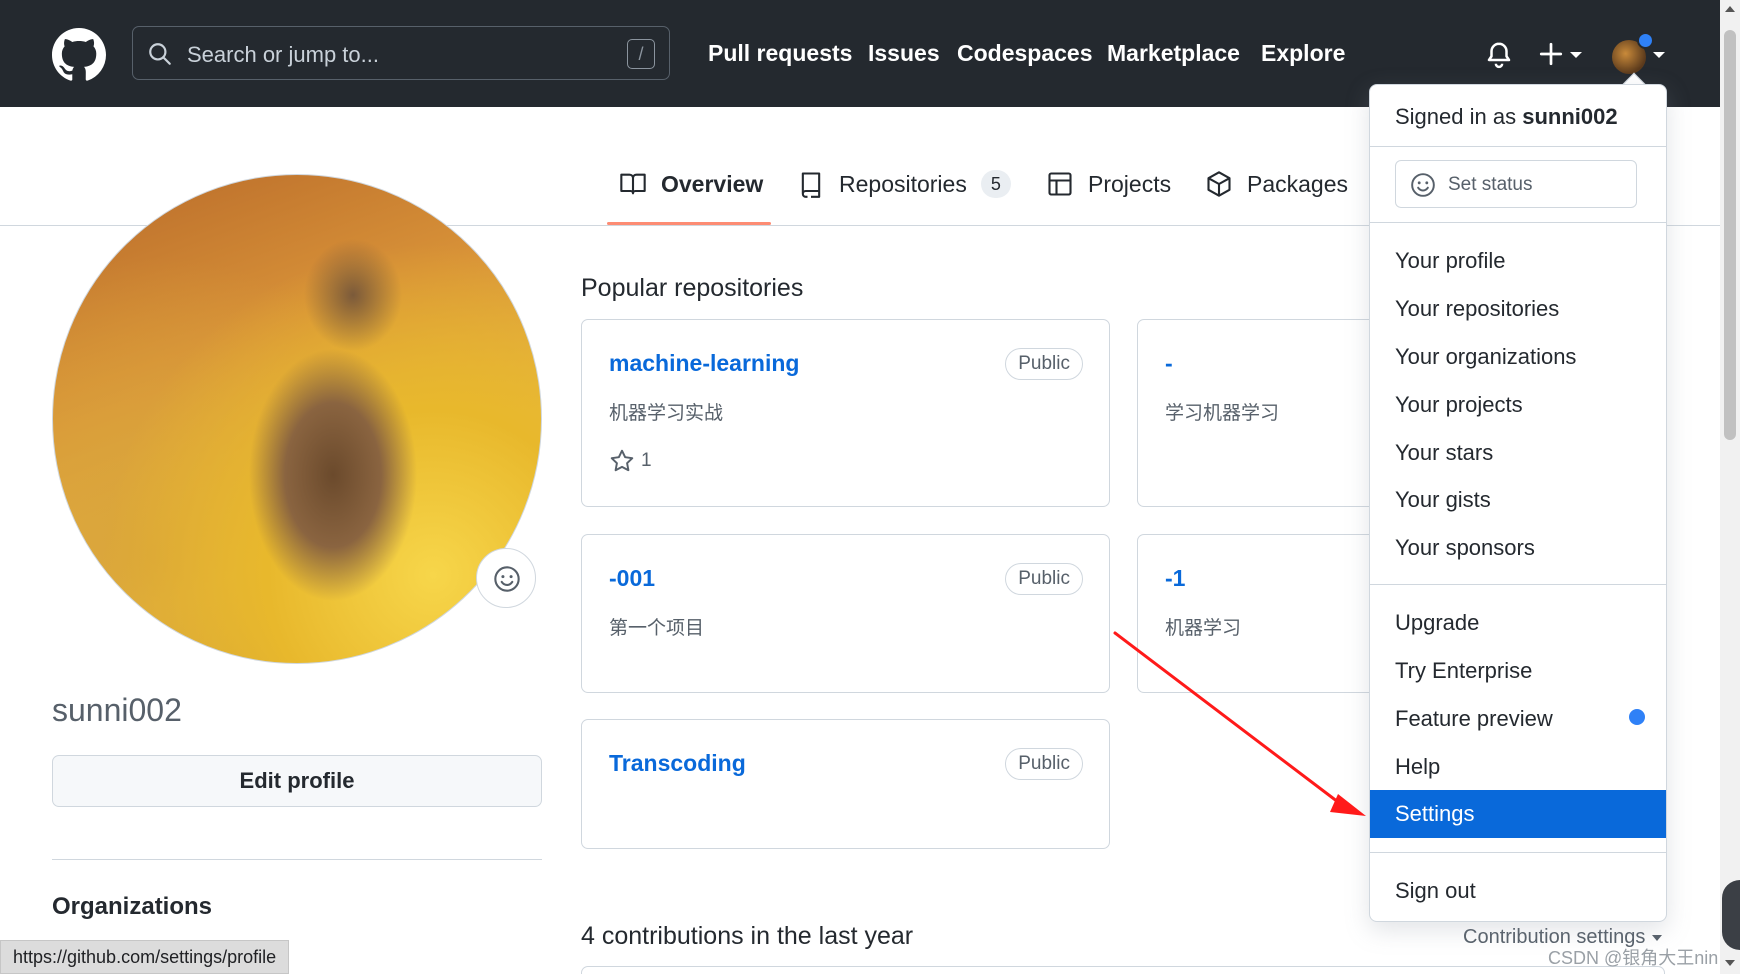 This screenshot has width=1740, height=974. What do you see at coordinates (641, 54) in the screenshot?
I see `search-shortcut-key: /` at bounding box center [641, 54].